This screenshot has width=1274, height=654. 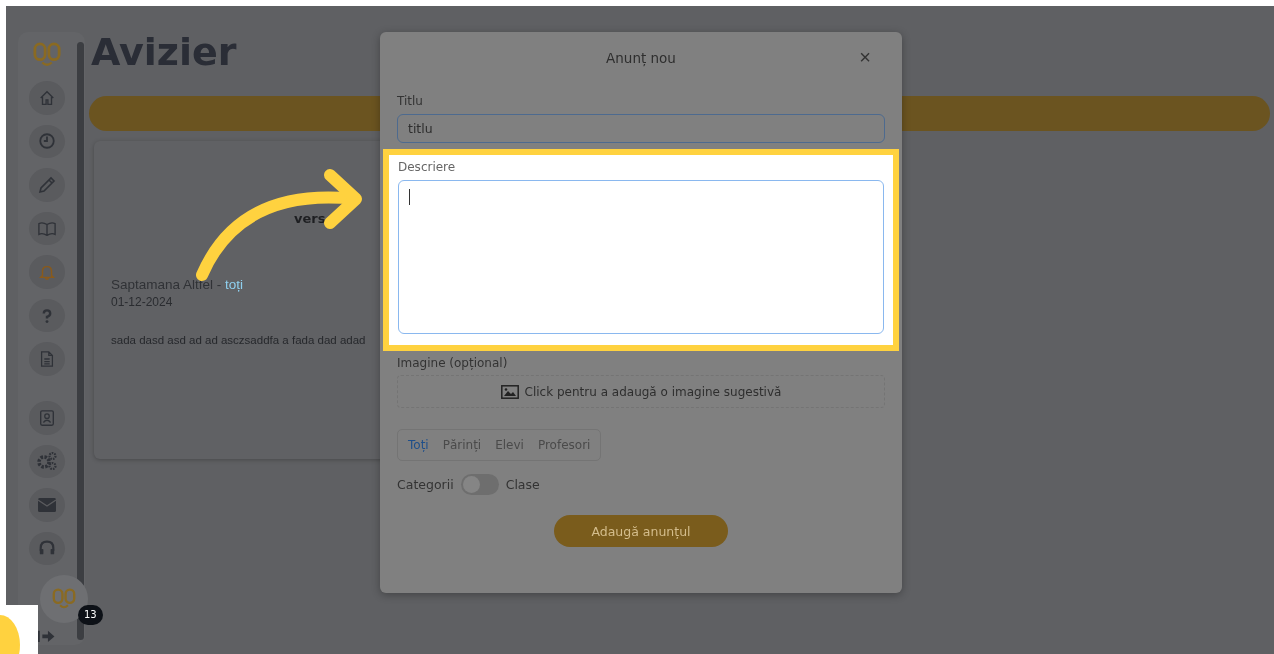 I want to click on envelope-icon, so click(x=46, y=504).